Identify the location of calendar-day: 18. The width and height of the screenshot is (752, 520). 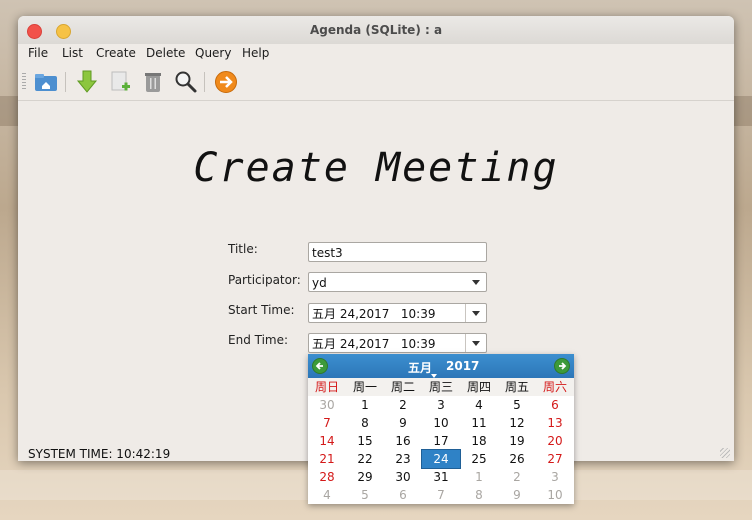
(479, 441).